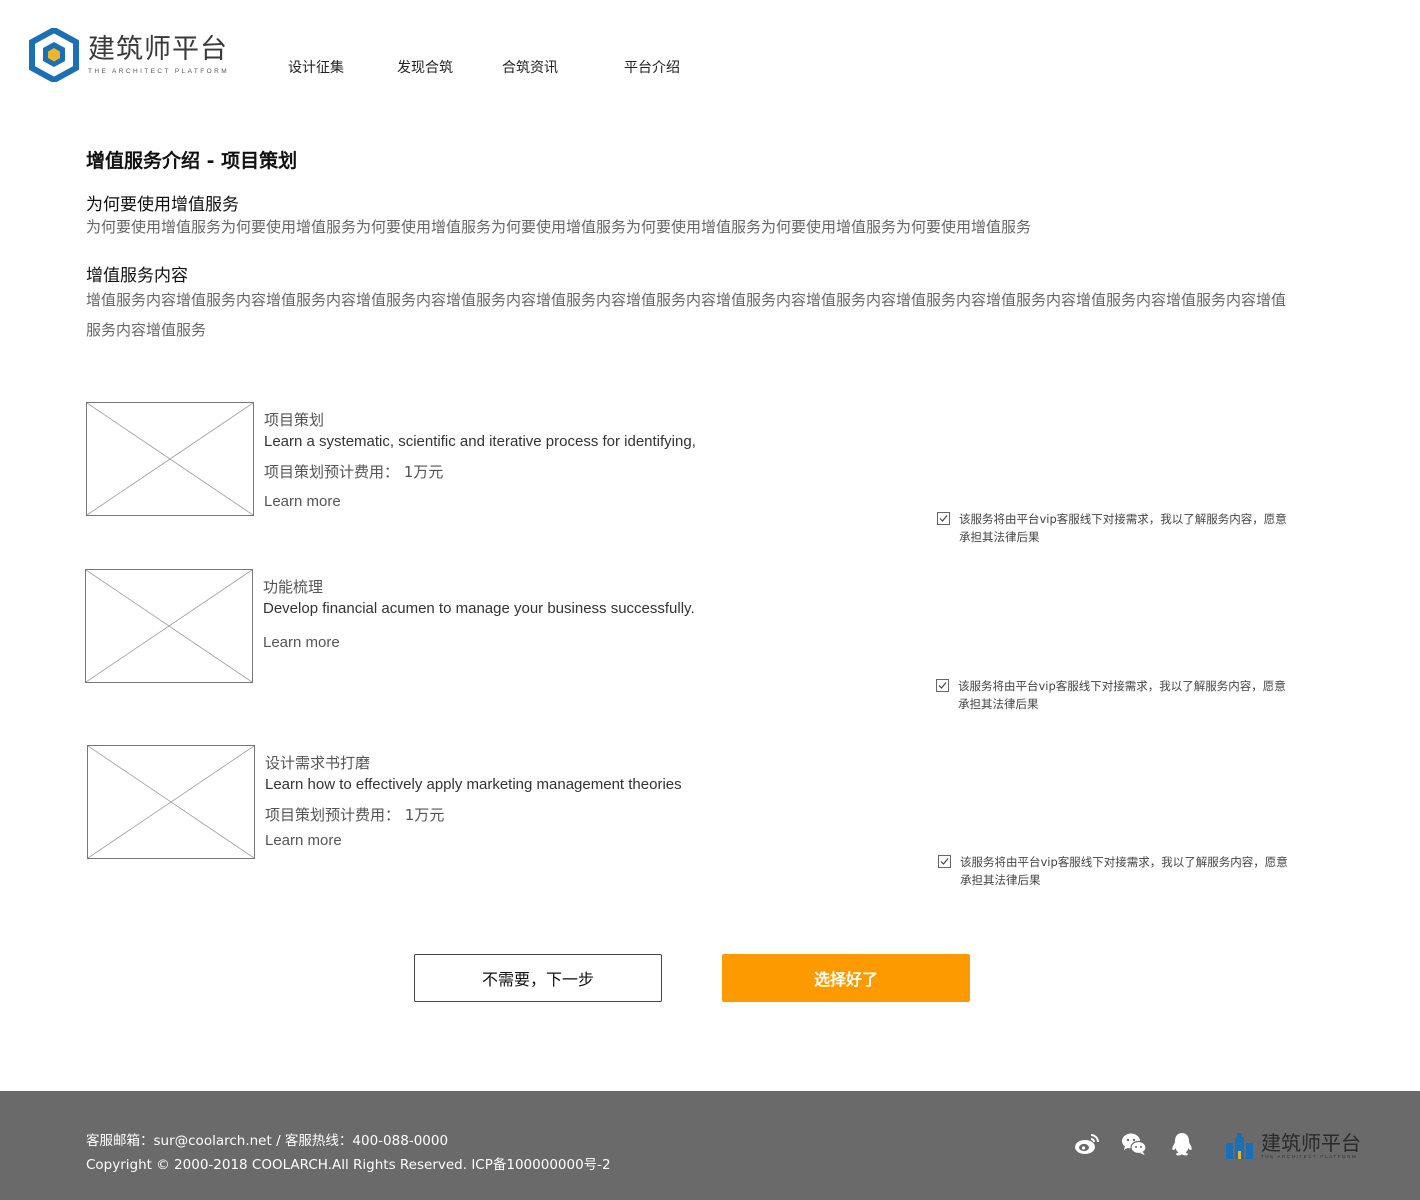 This screenshot has height=1200, width=1420. I want to click on service-name: 功能梳理, so click(293, 587).